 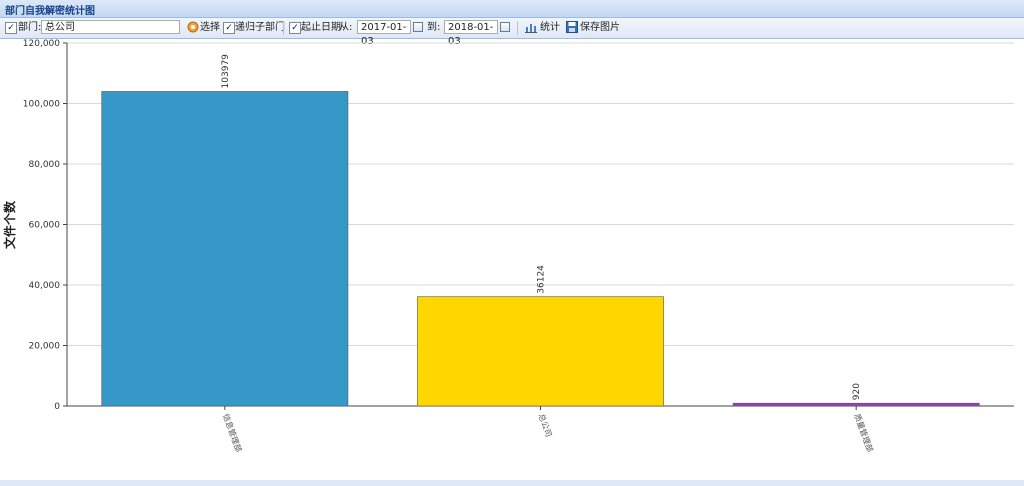 What do you see at coordinates (45, 347) in the screenshot?
I see `y-tick-label: 20,000` at bounding box center [45, 347].